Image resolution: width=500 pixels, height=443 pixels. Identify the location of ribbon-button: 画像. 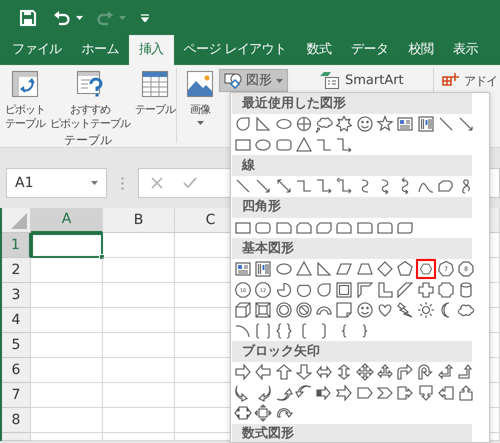
(200, 100).